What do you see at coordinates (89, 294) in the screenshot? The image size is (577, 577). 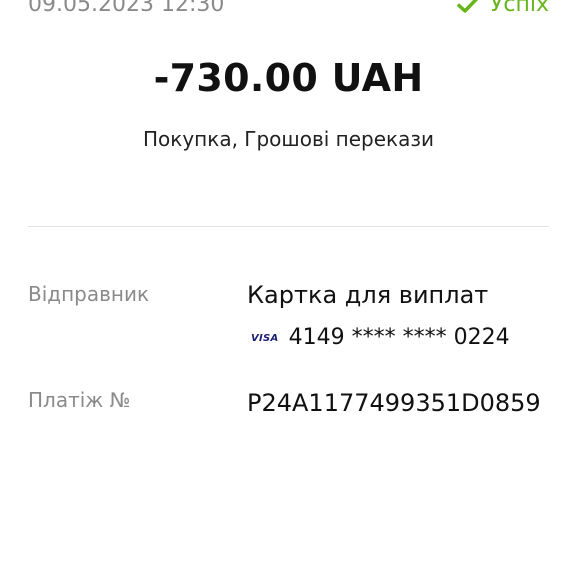 I see `sender-label: Відправник` at bounding box center [89, 294].